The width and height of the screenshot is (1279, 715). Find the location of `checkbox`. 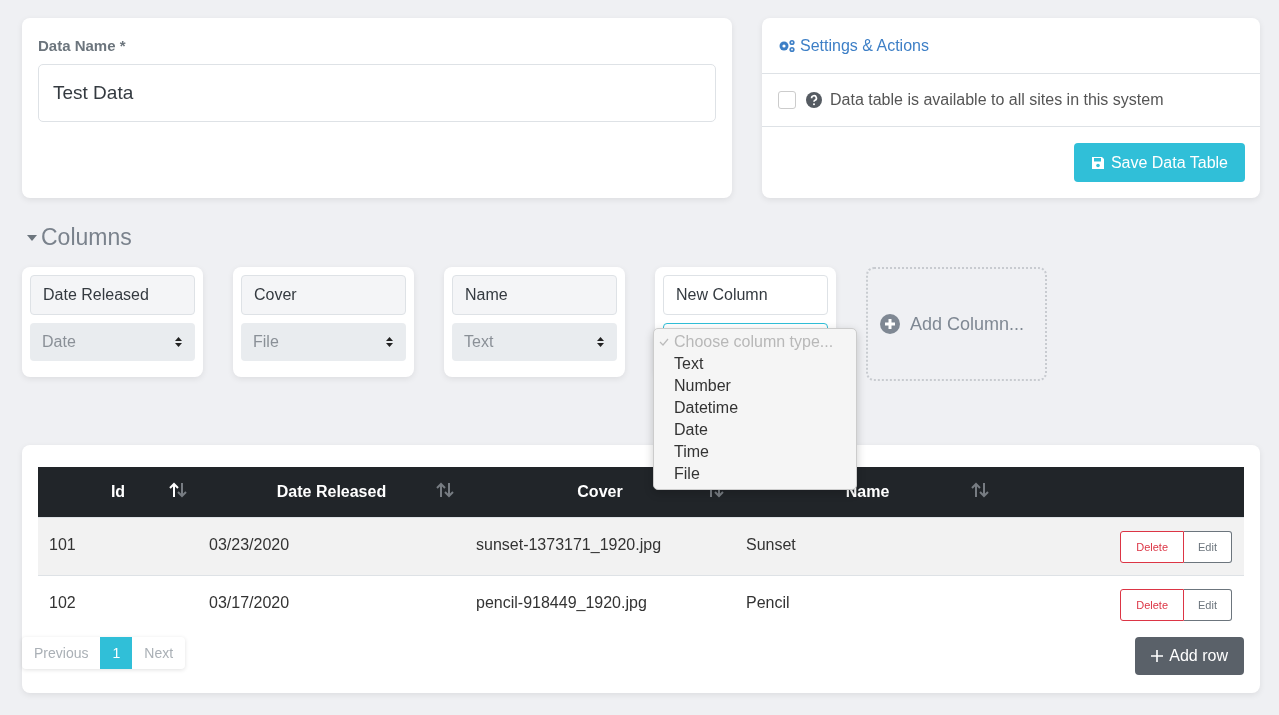

checkbox is located at coordinates (787, 100).